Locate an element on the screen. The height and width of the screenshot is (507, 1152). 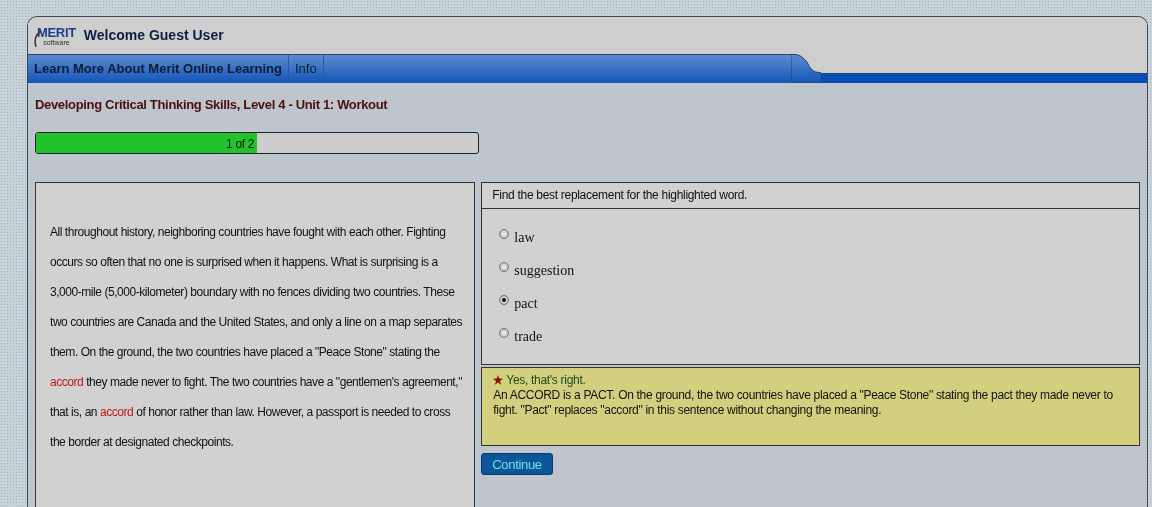
progress-label: 1 of 2 is located at coordinates (240, 144).